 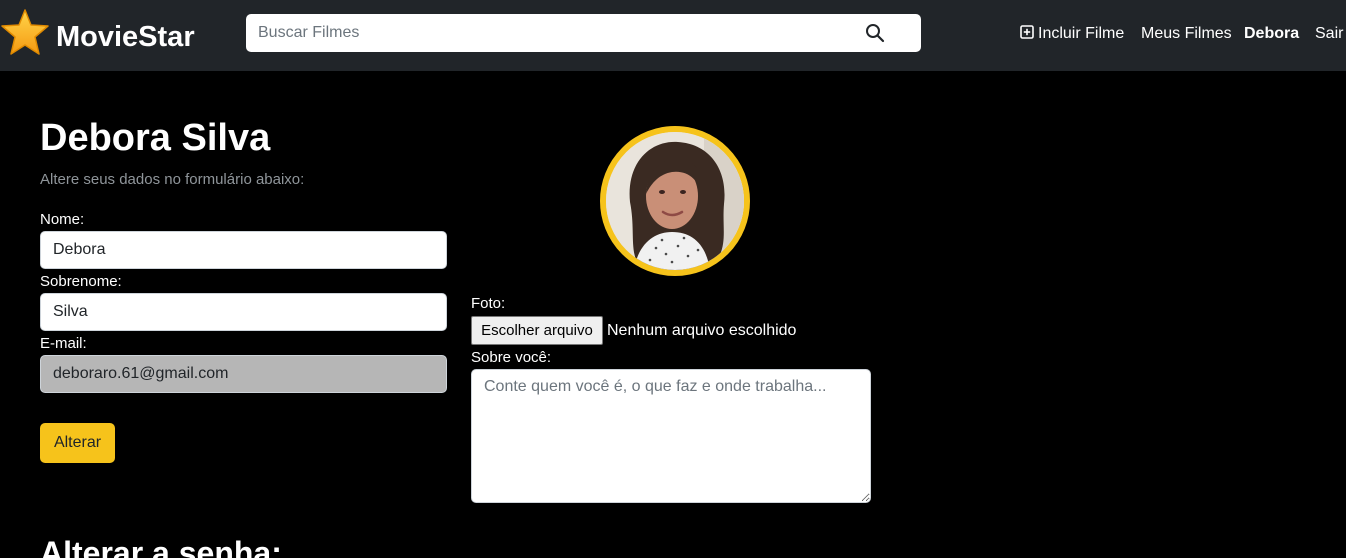 What do you see at coordinates (511, 357) in the screenshot?
I see `bio-label: Sobre você:` at bounding box center [511, 357].